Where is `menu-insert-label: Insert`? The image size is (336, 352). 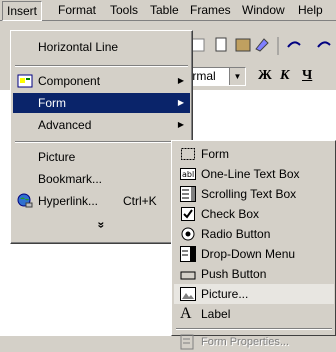 menu-insert-label: Insert is located at coordinates (22, 11).